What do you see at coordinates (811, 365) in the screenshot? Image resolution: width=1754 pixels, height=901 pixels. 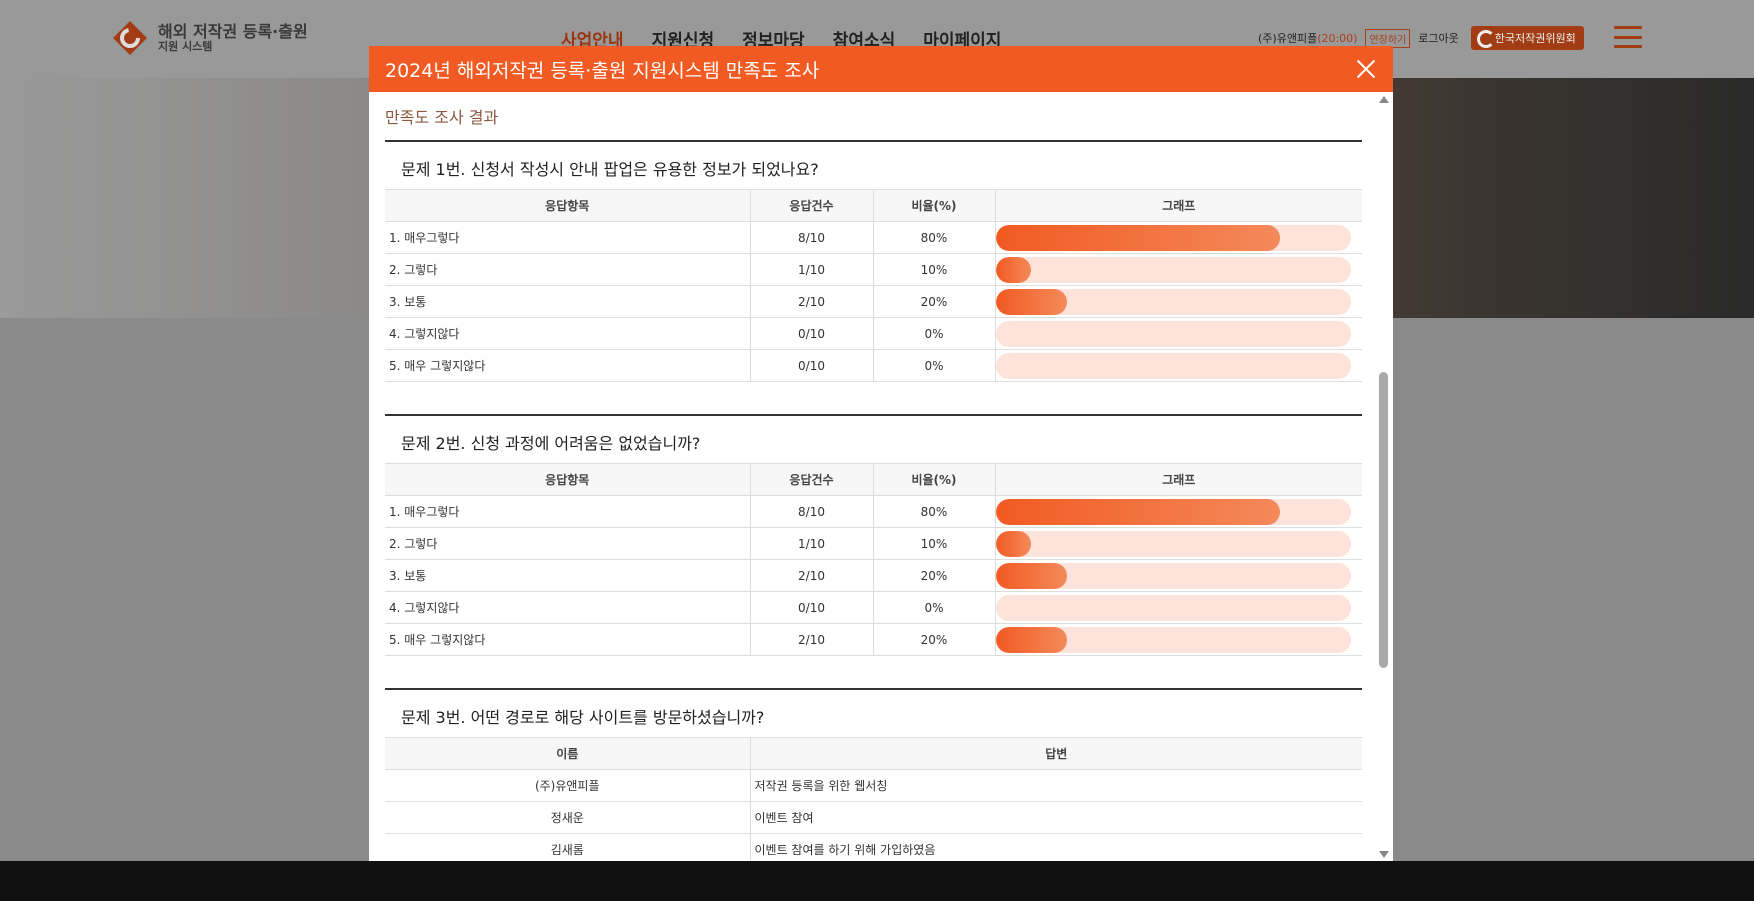 I see `response-count: 0/10` at bounding box center [811, 365].